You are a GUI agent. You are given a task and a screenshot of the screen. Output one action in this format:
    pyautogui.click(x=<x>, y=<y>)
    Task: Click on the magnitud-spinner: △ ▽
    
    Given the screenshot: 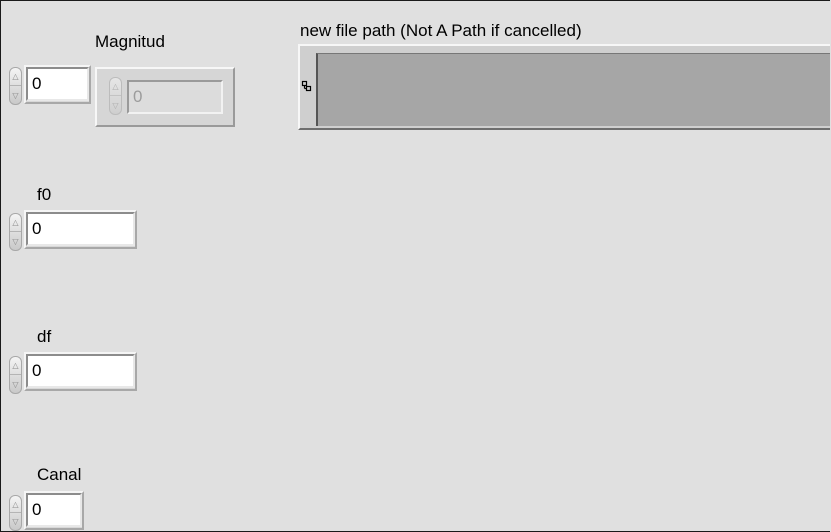 What is the action you would take?
    pyautogui.click(x=15, y=86)
    